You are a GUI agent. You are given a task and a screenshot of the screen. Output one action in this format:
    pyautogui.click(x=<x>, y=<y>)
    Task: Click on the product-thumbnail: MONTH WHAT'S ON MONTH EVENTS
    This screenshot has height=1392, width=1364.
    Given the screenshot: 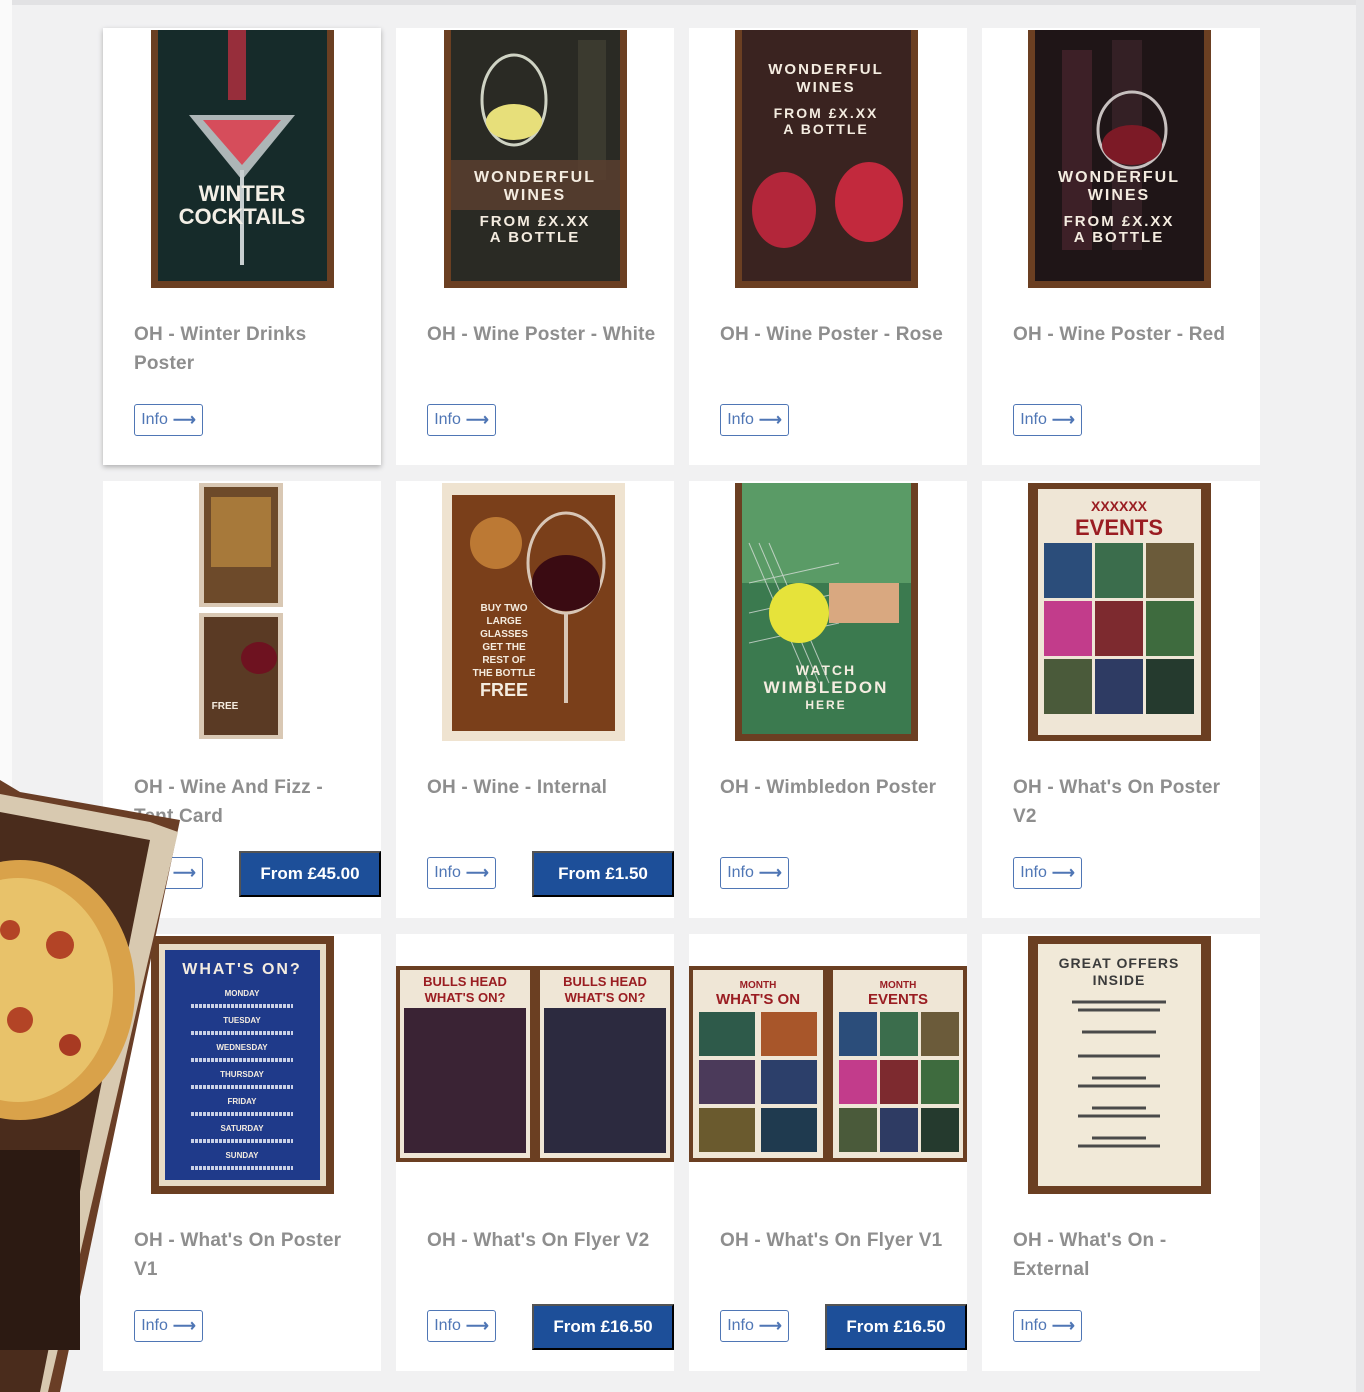 What is the action you would take?
    pyautogui.click(x=828, y=1066)
    